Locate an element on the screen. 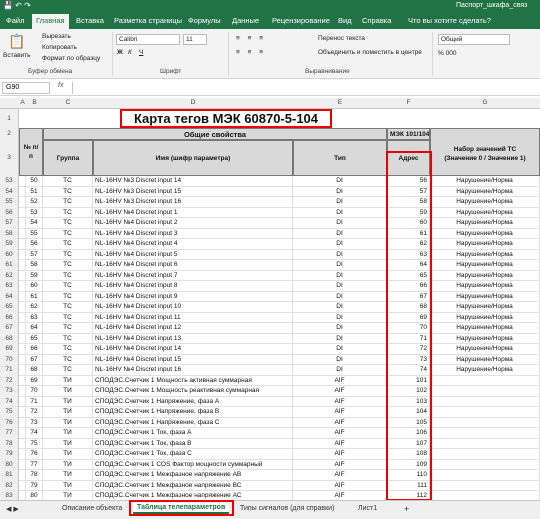  row-header: 62 is located at coordinates (9, 275).